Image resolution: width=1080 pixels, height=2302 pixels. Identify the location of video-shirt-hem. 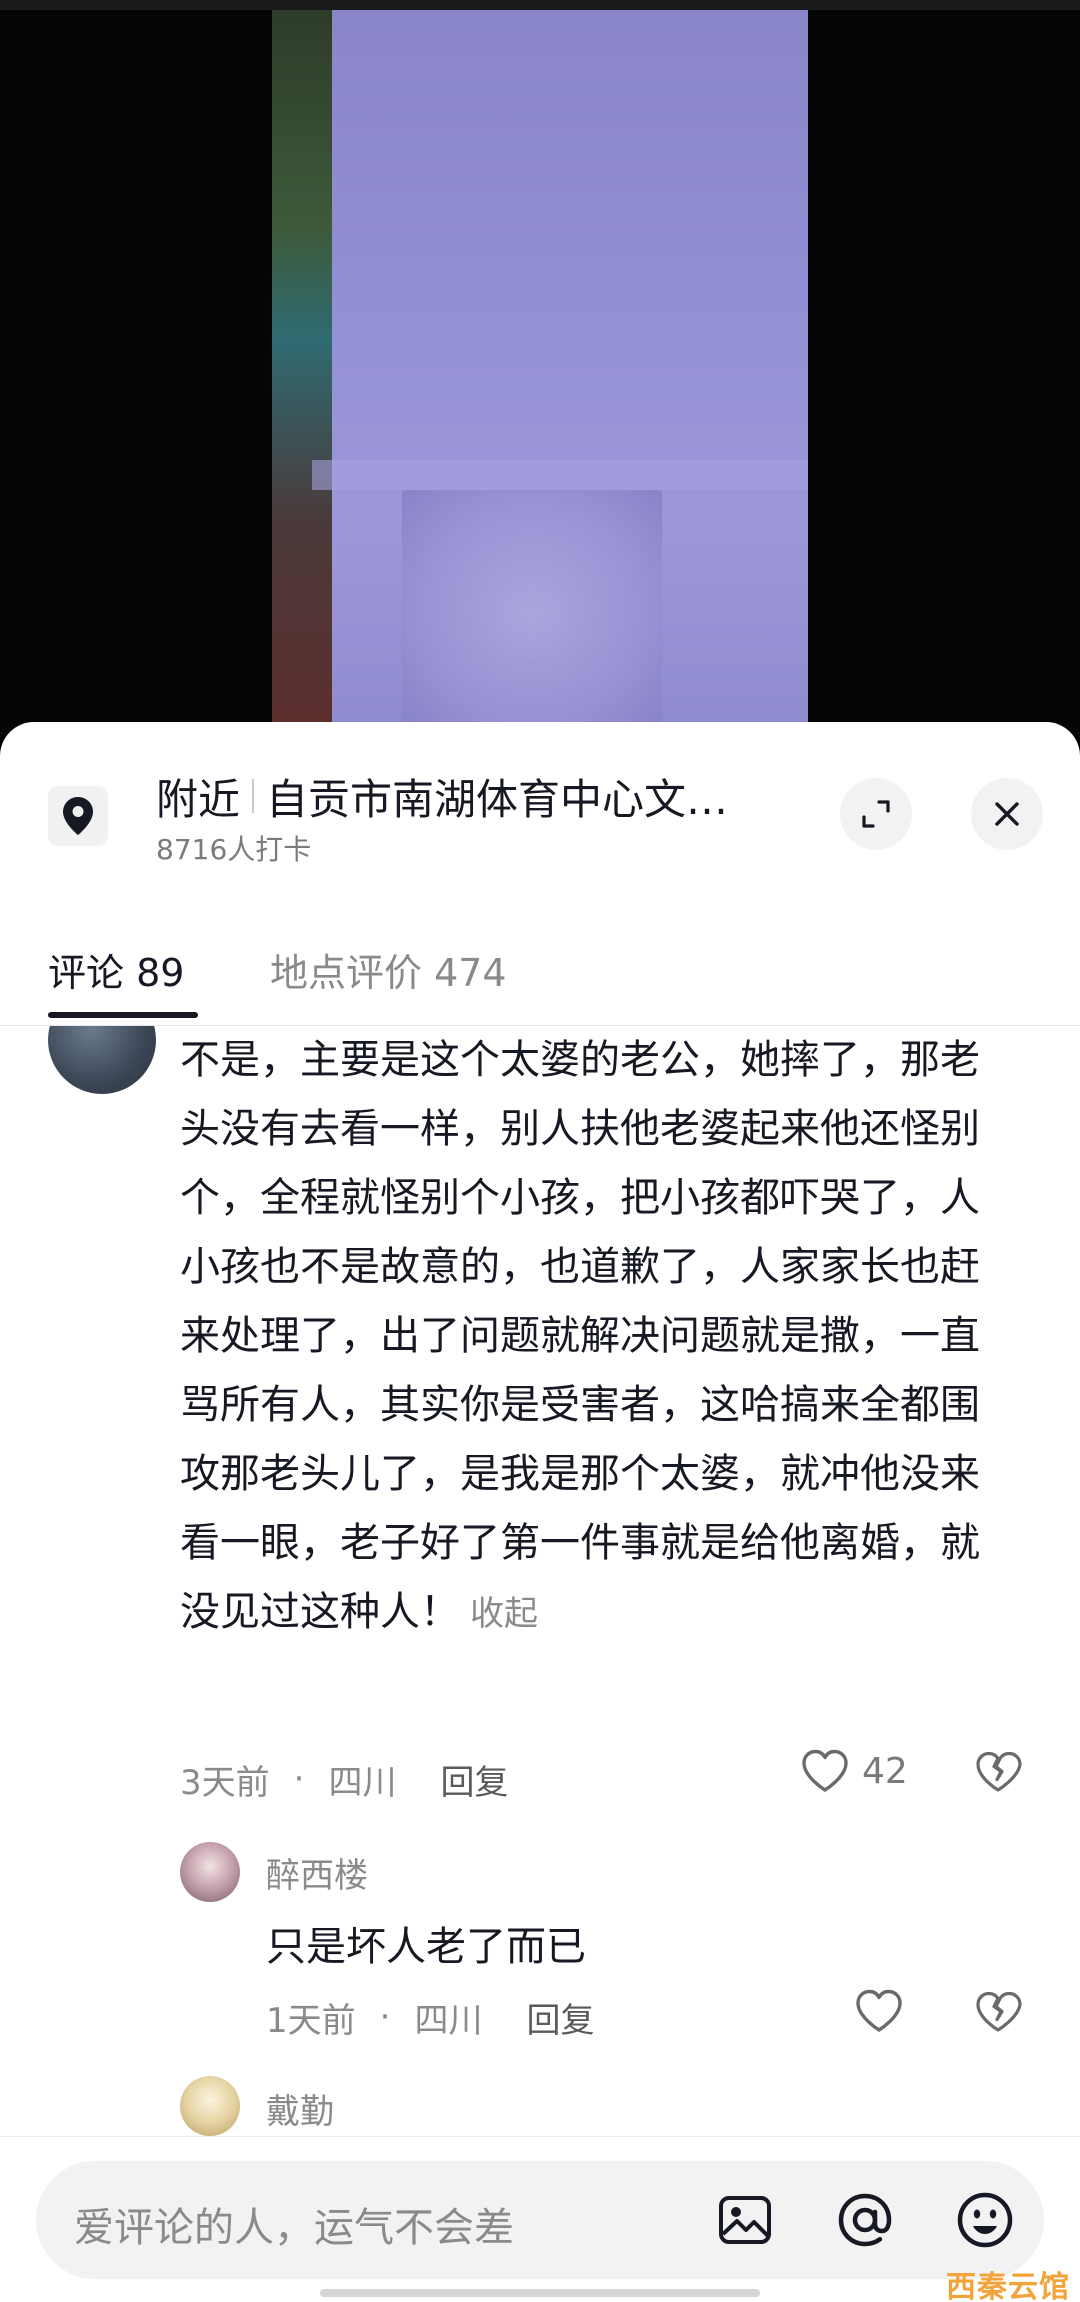
(560, 475).